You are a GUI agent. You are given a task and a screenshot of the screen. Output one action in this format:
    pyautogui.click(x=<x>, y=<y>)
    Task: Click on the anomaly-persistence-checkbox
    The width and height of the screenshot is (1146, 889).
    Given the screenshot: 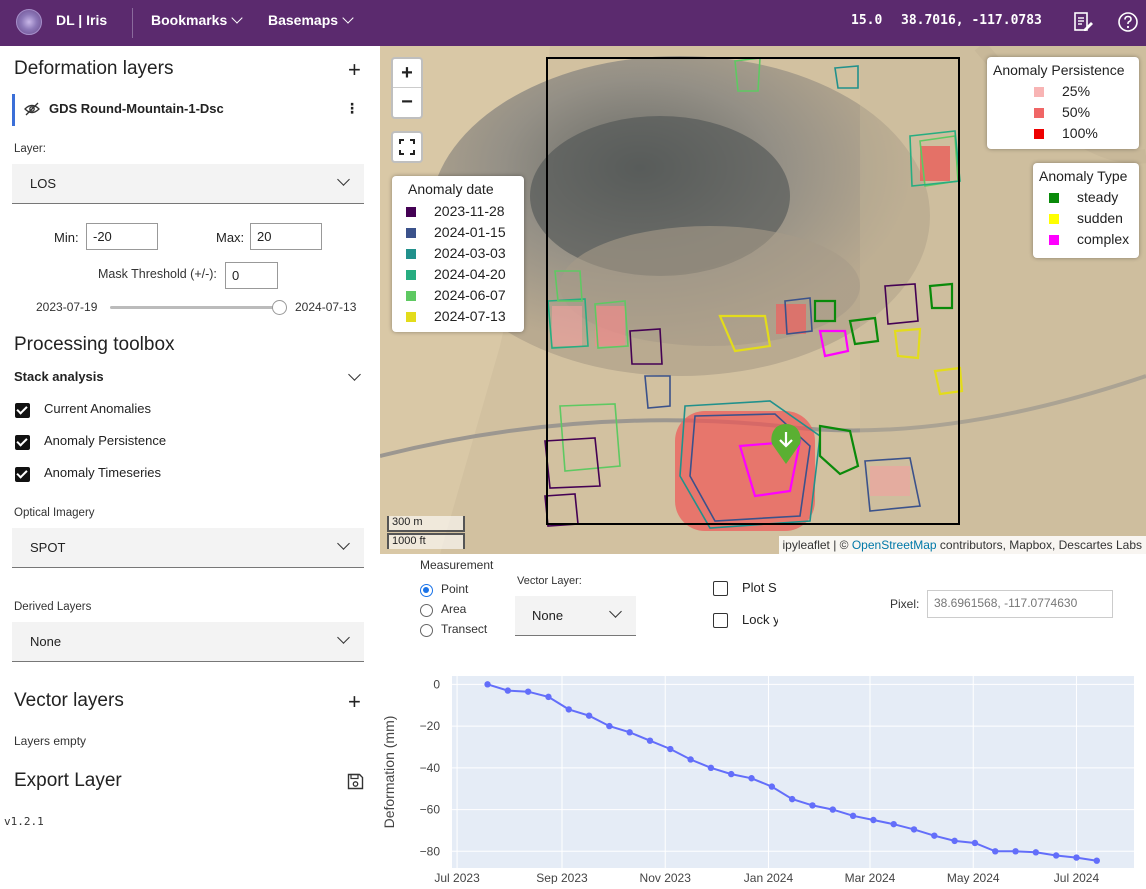 What is the action you would take?
    pyautogui.click(x=22, y=442)
    